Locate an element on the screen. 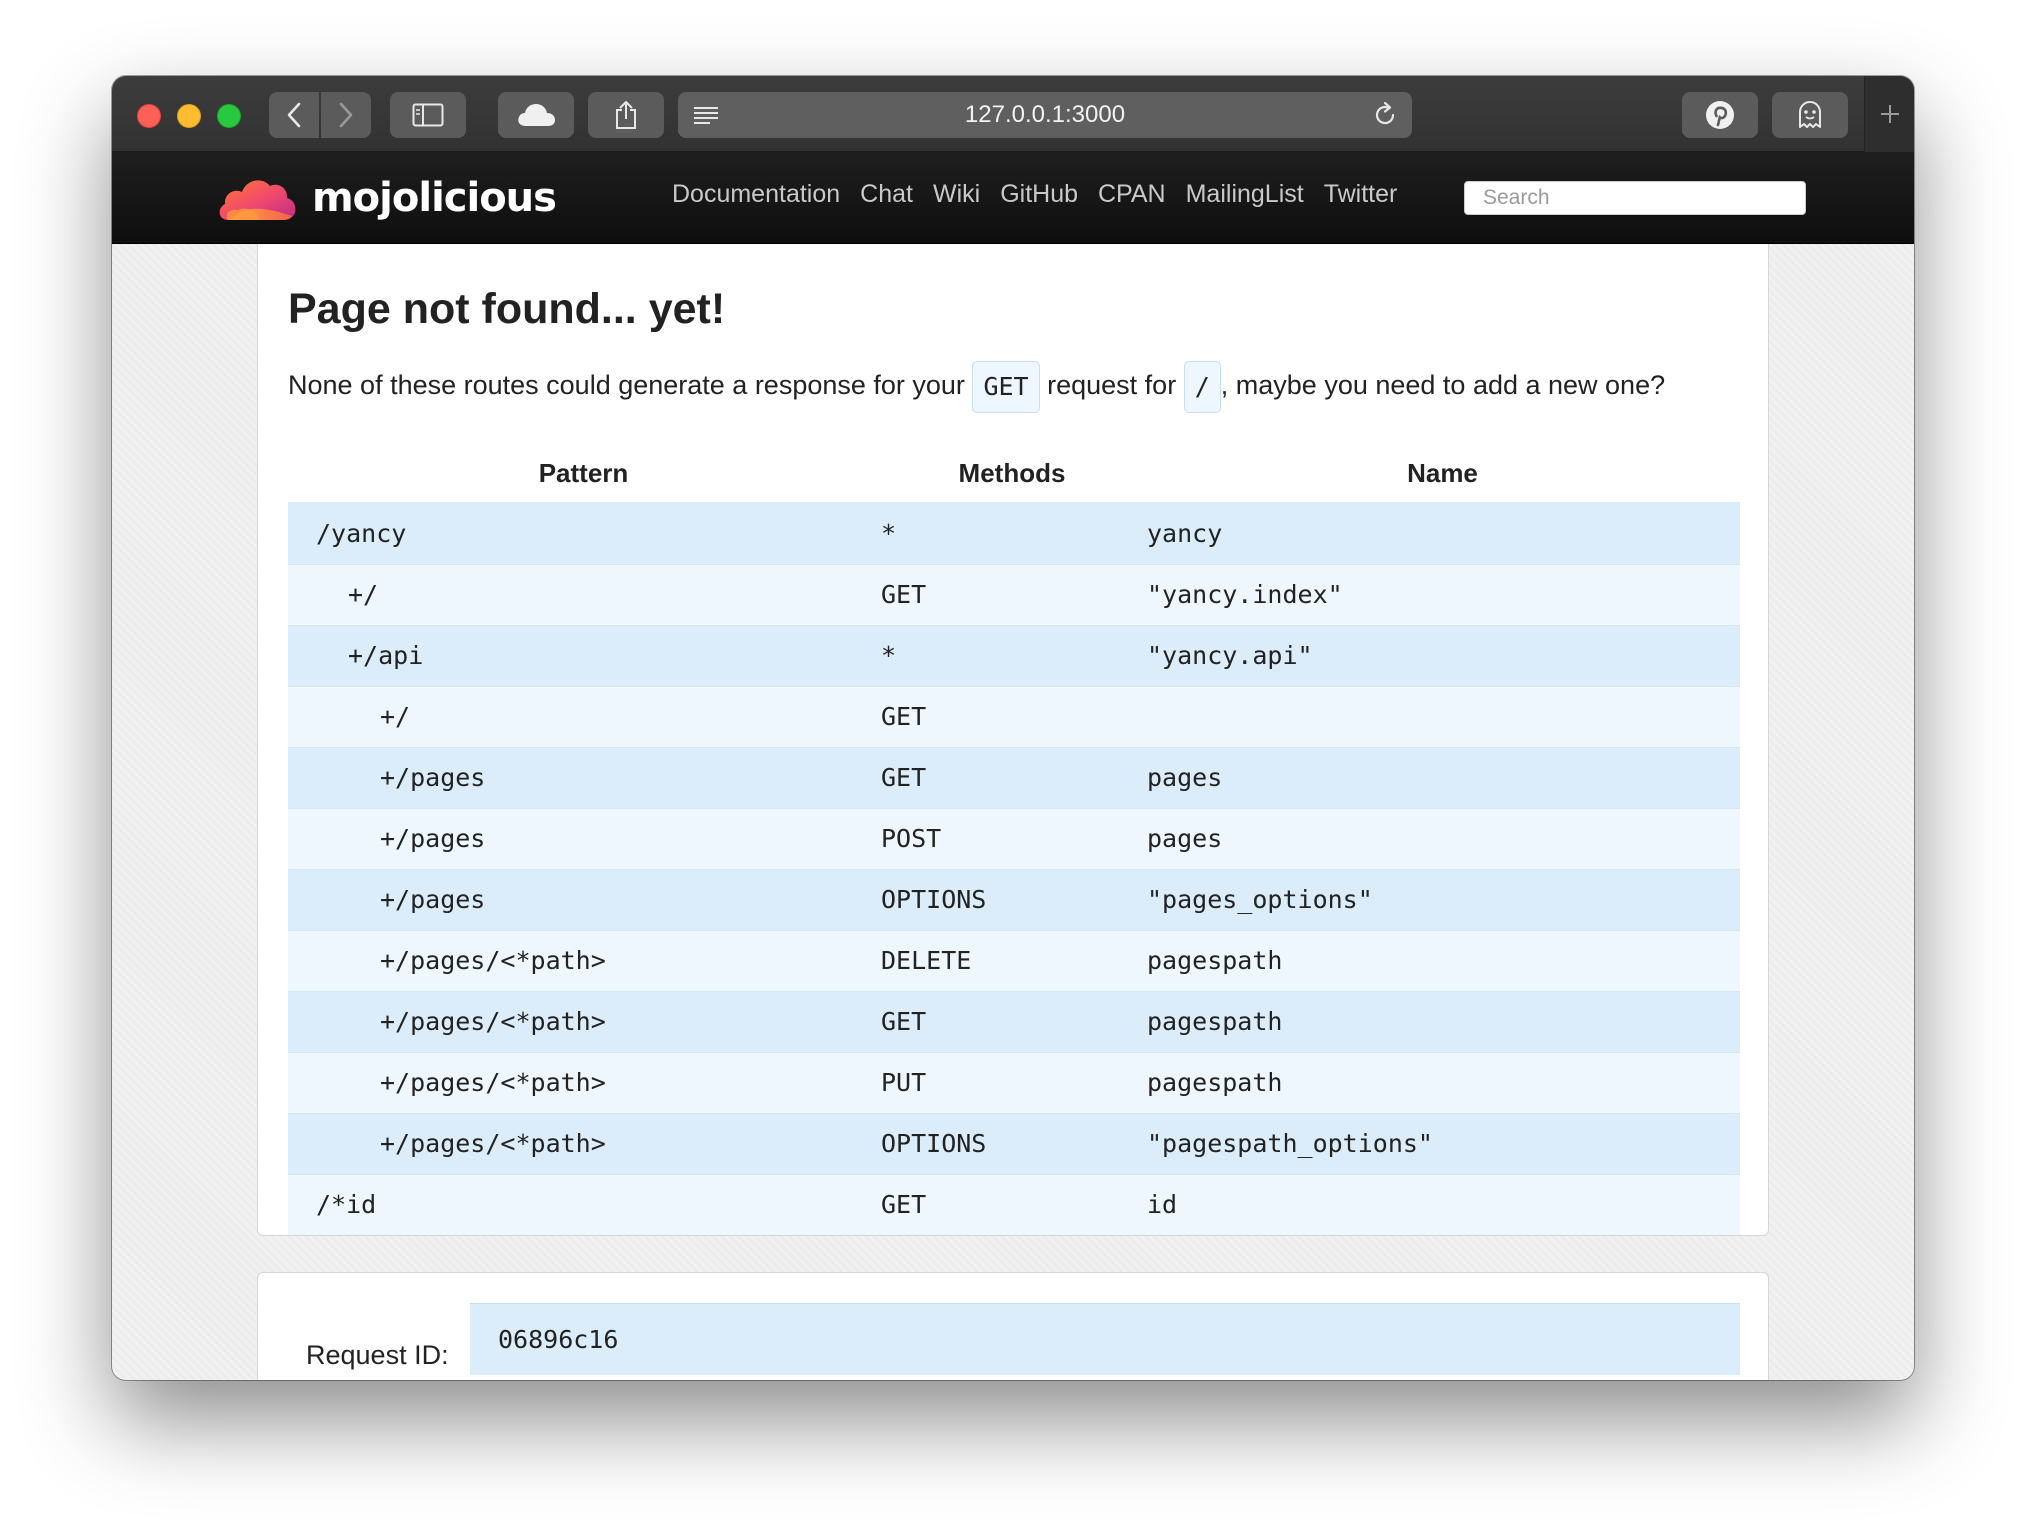 This screenshot has height=1528, width=2024. table-row: +/pages/<*path> PUT pagespath is located at coordinates (1014, 1082).